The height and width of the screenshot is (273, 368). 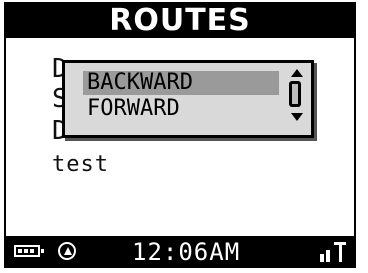 I want to click on scroll-down-icon, so click(x=297, y=117).